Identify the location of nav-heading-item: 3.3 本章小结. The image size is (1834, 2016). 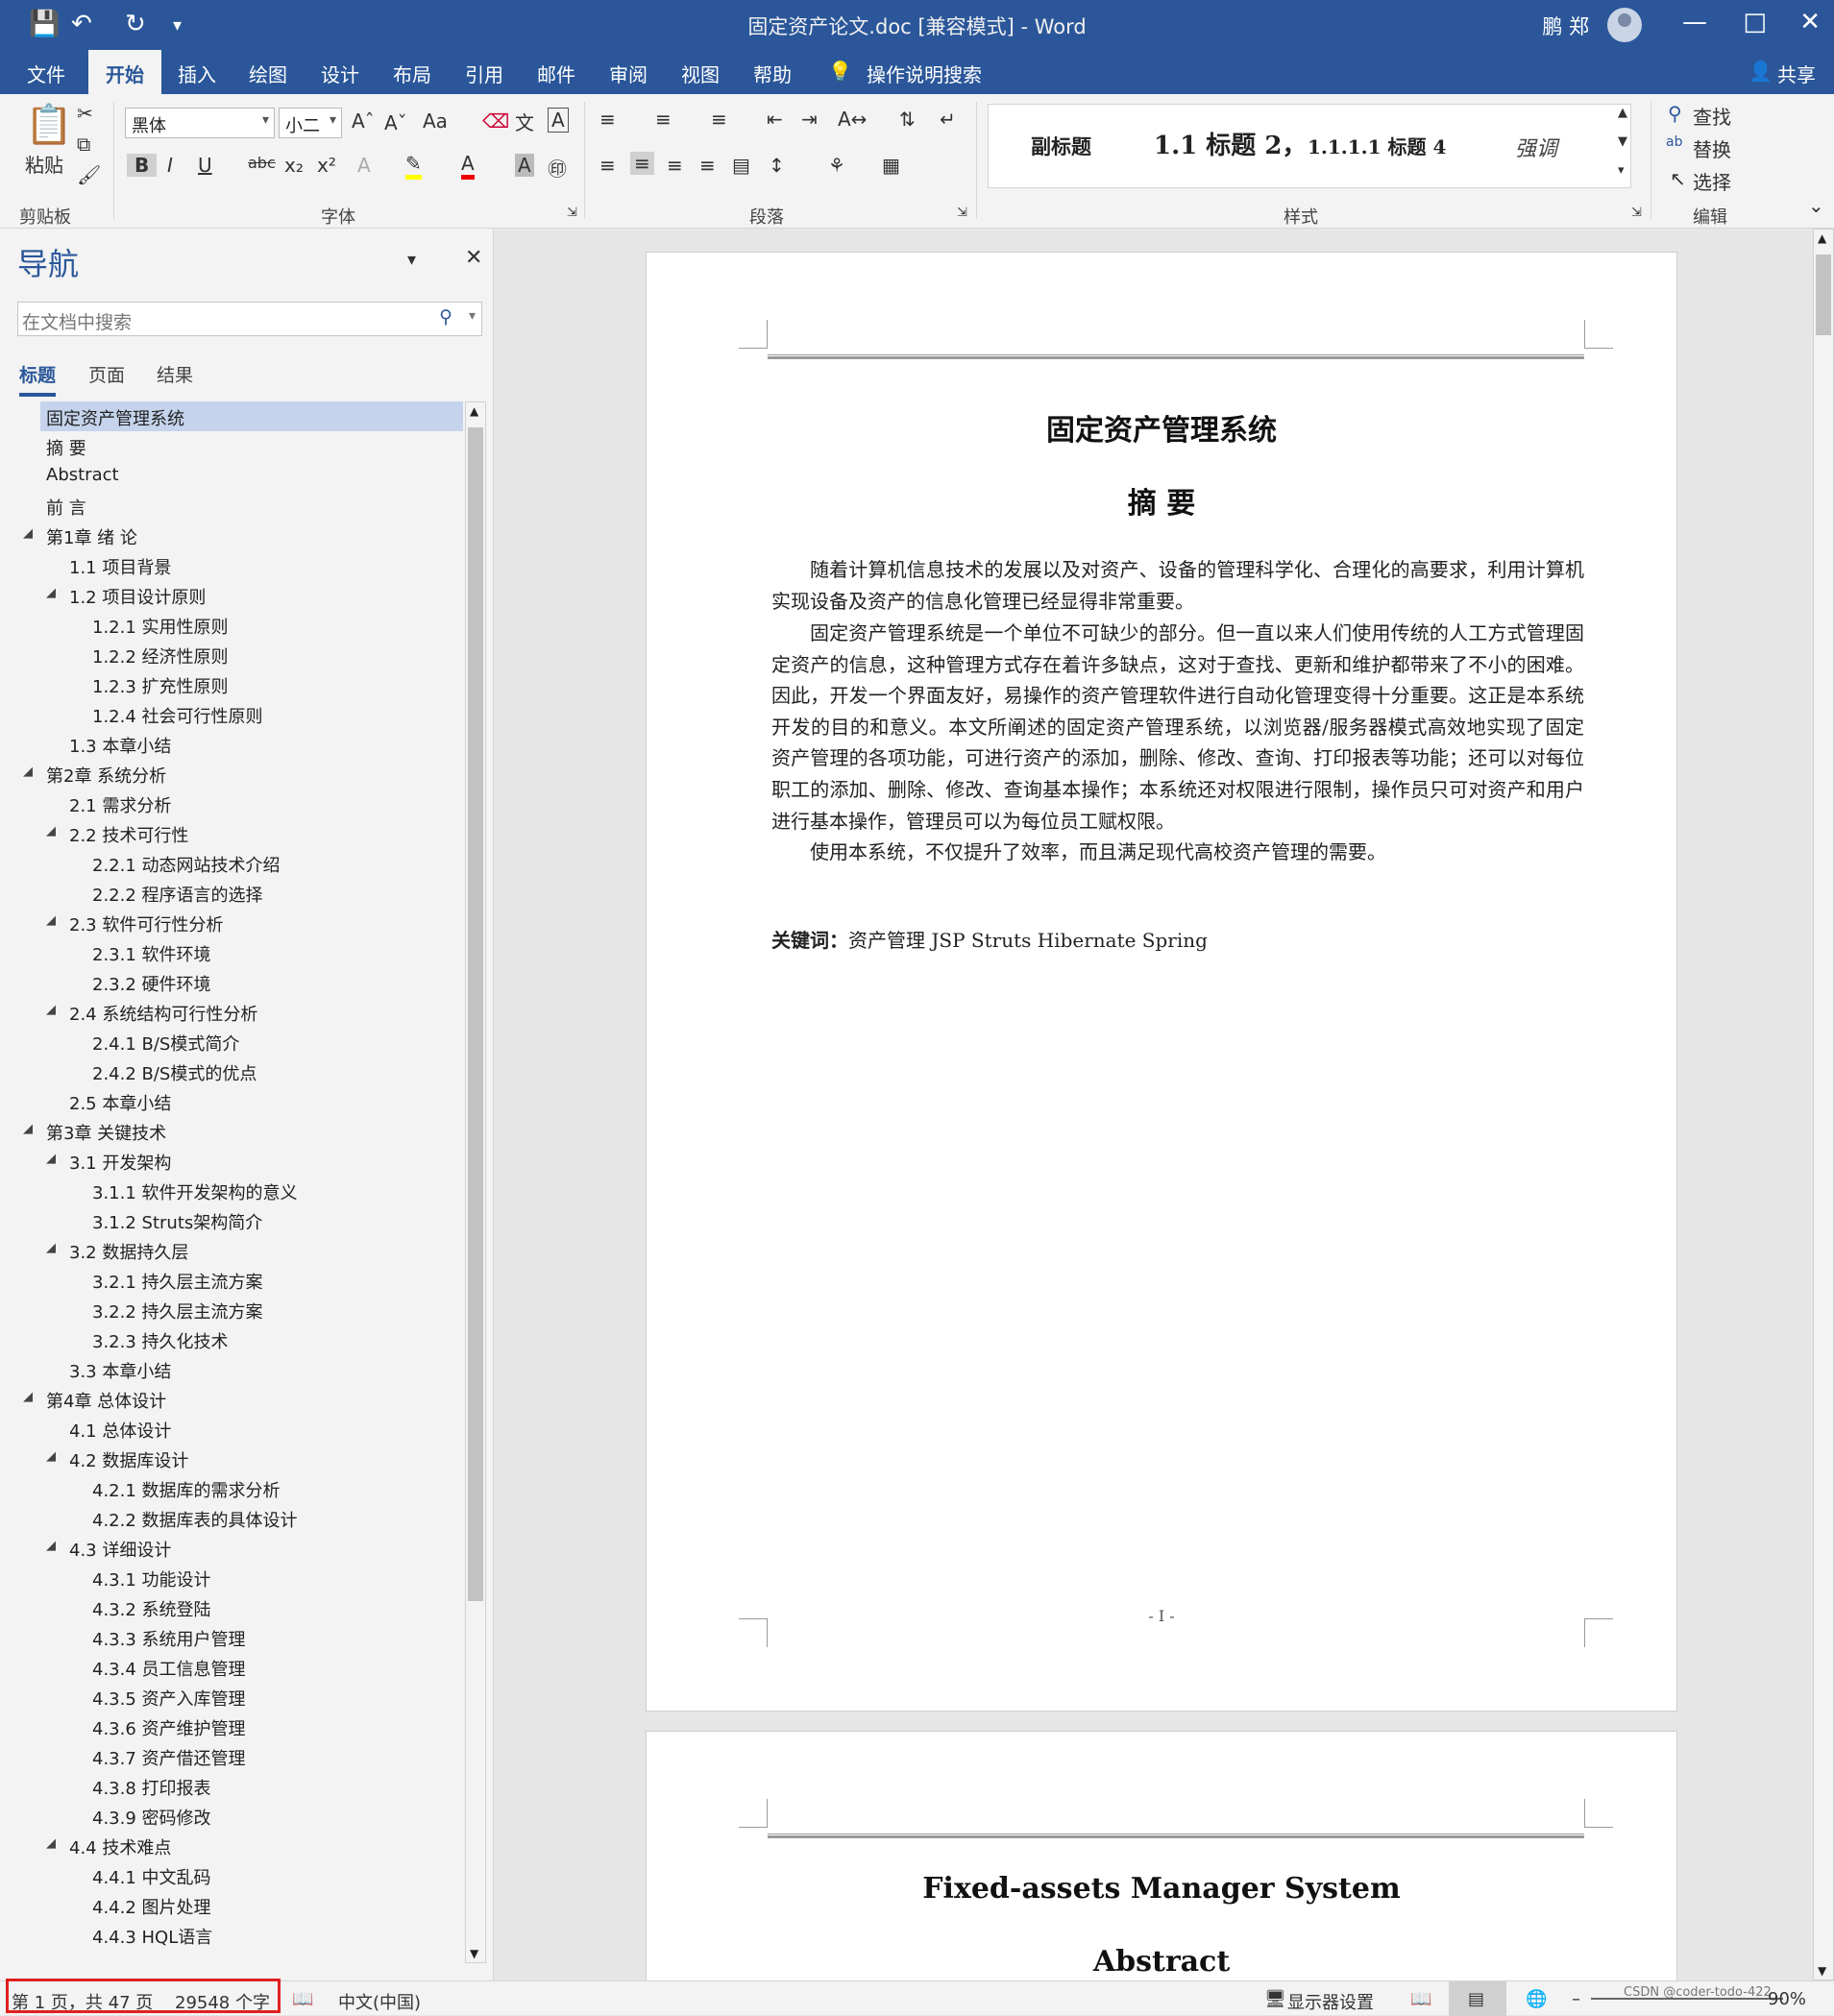
(232, 1369).